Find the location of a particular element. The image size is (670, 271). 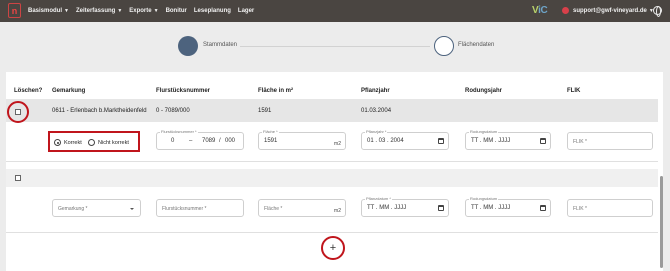

header-pflanzjahr: Pflanzjahr is located at coordinates (375, 91).